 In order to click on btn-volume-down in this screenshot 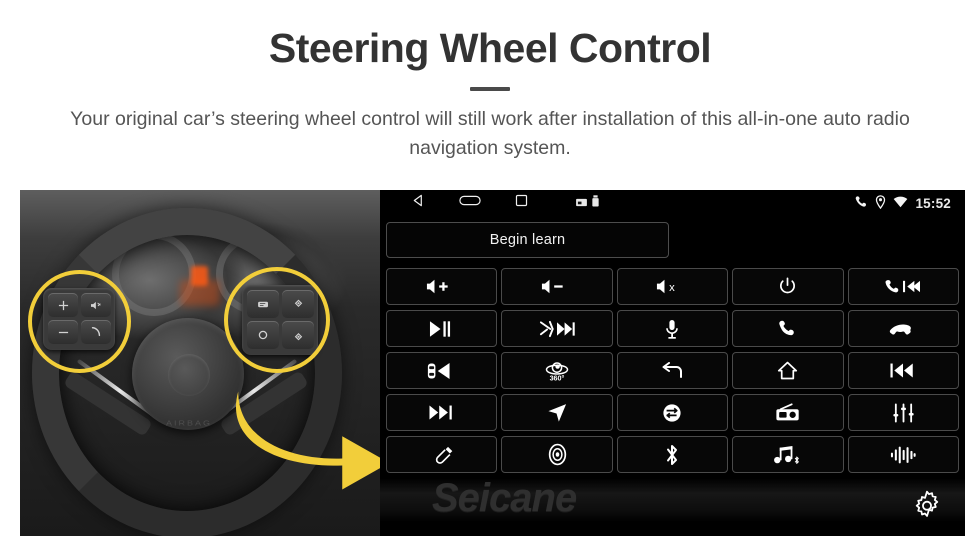, I will do `click(557, 286)`.